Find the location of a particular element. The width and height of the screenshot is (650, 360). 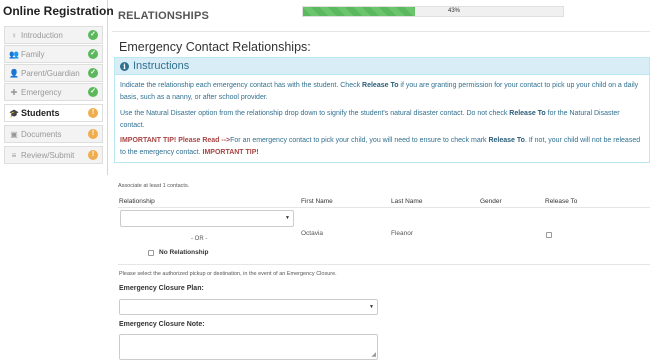

medkit-icon: ✚ is located at coordinates (14, 92).